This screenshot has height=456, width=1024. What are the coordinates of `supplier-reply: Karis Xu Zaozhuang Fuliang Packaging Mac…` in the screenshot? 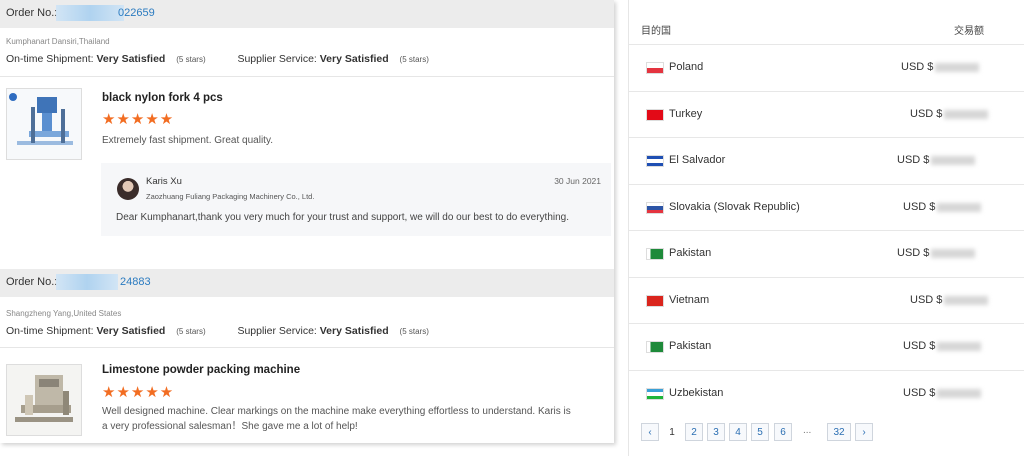 It's located at (356, 199).